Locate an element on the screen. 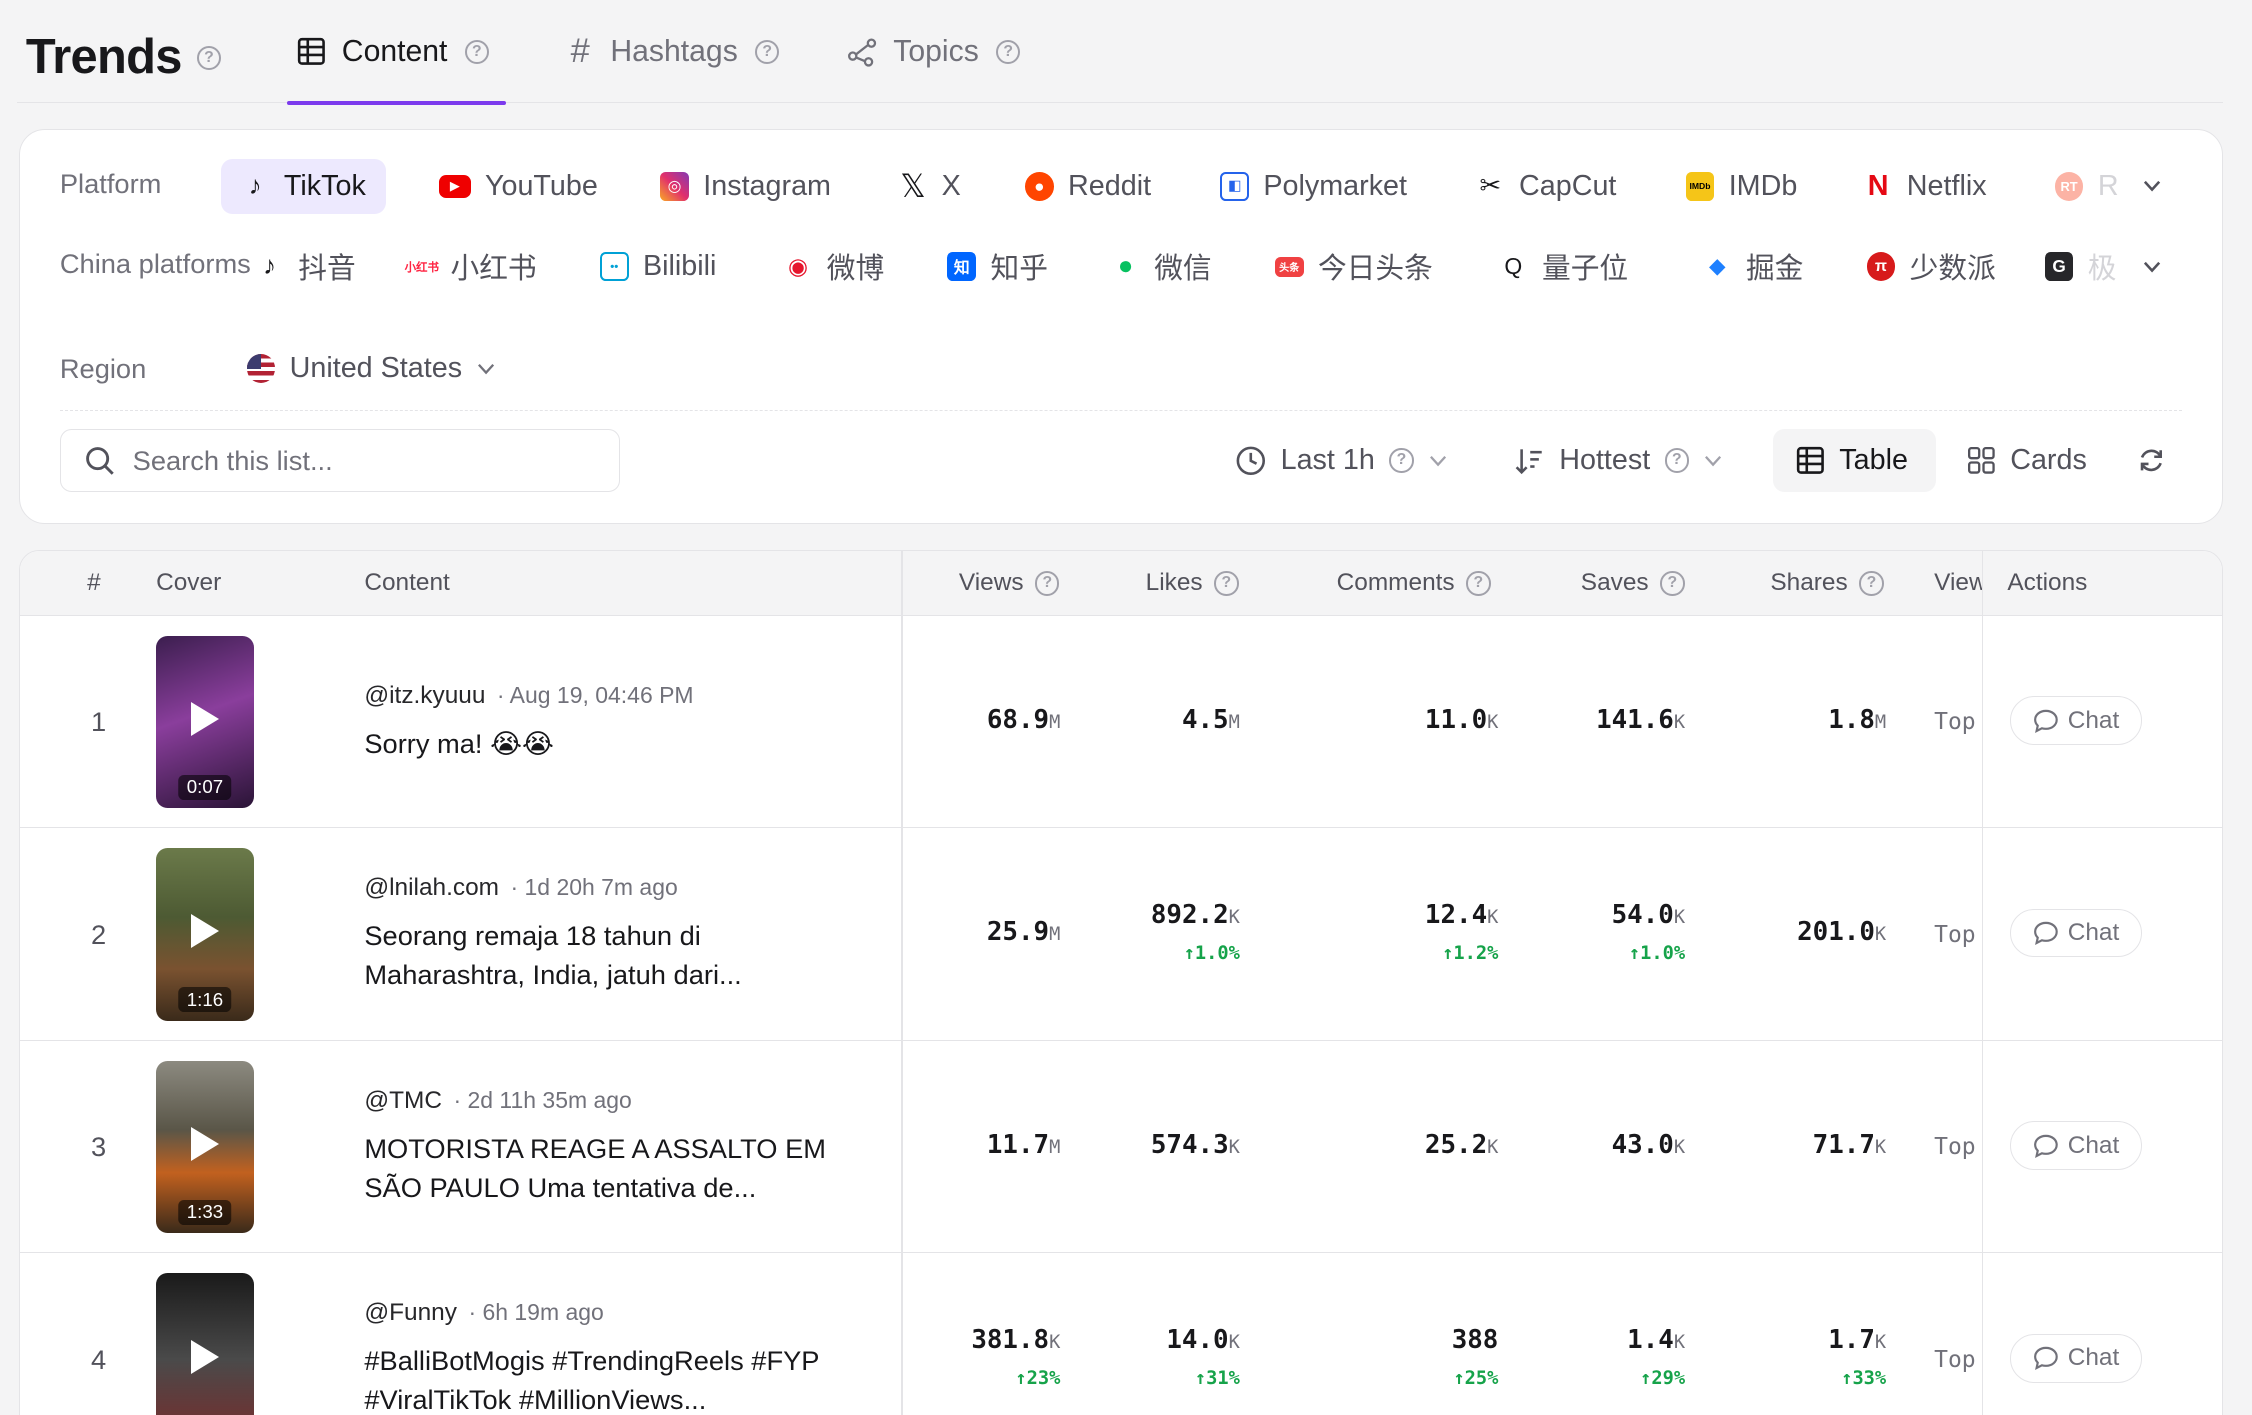 The height and width of the screenshot is (1415, 2252). platform-label-text: 今日头条 is located at coordinates (1375, 269).